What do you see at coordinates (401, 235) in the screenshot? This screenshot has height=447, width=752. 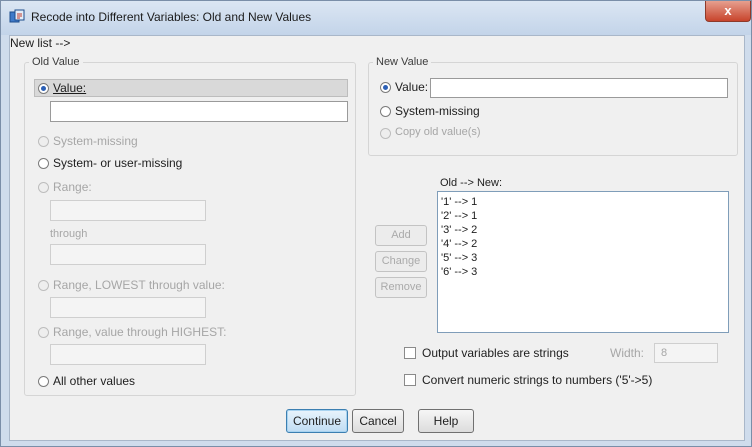 I see `add-button: Add` at bounding box center [401, 235].